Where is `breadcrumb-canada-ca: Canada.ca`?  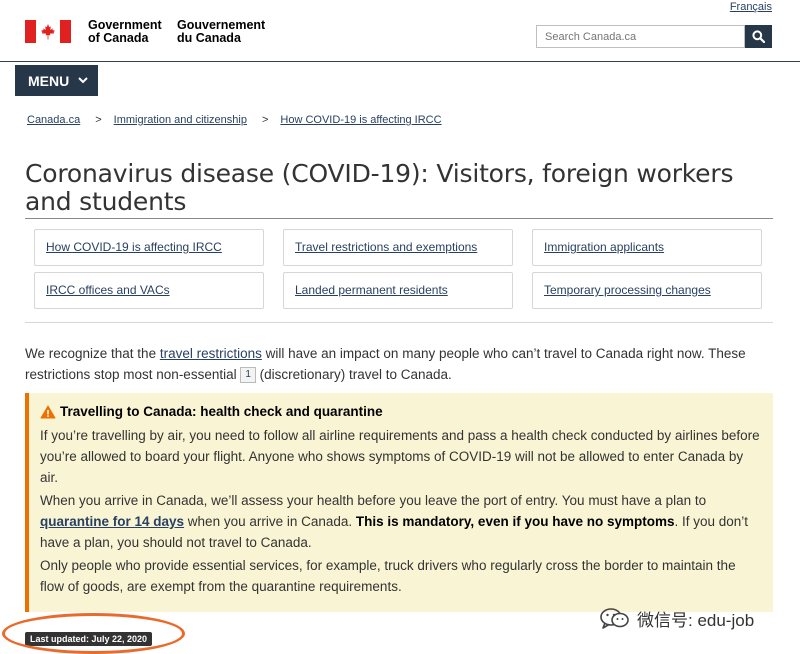
breadcrumb-canada-ca: Canada.ca is located at coordinates (53, 120).